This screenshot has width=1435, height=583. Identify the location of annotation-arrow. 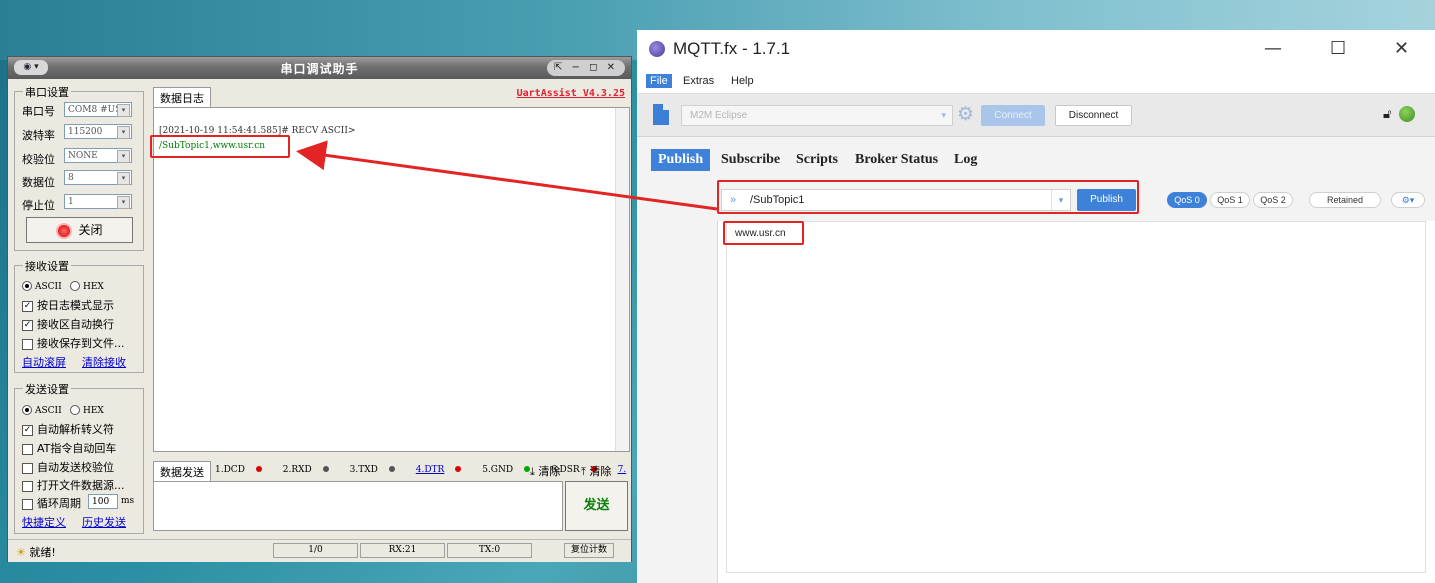
(507, 175).